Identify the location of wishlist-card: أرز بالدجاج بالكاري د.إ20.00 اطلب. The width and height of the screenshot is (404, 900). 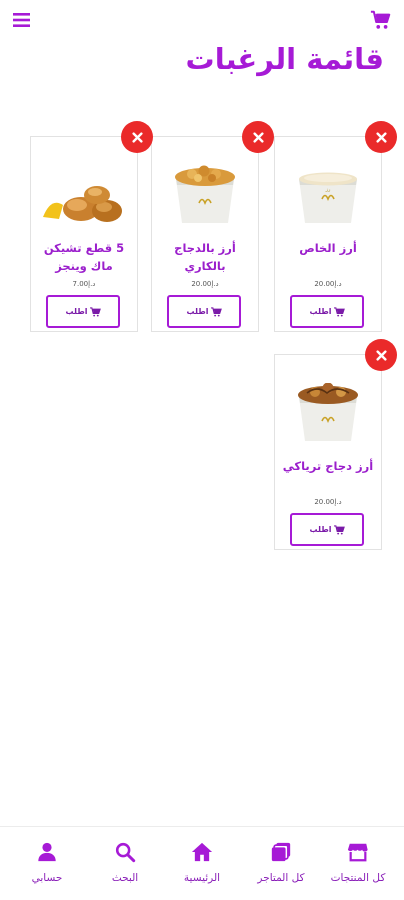
(212, 226).